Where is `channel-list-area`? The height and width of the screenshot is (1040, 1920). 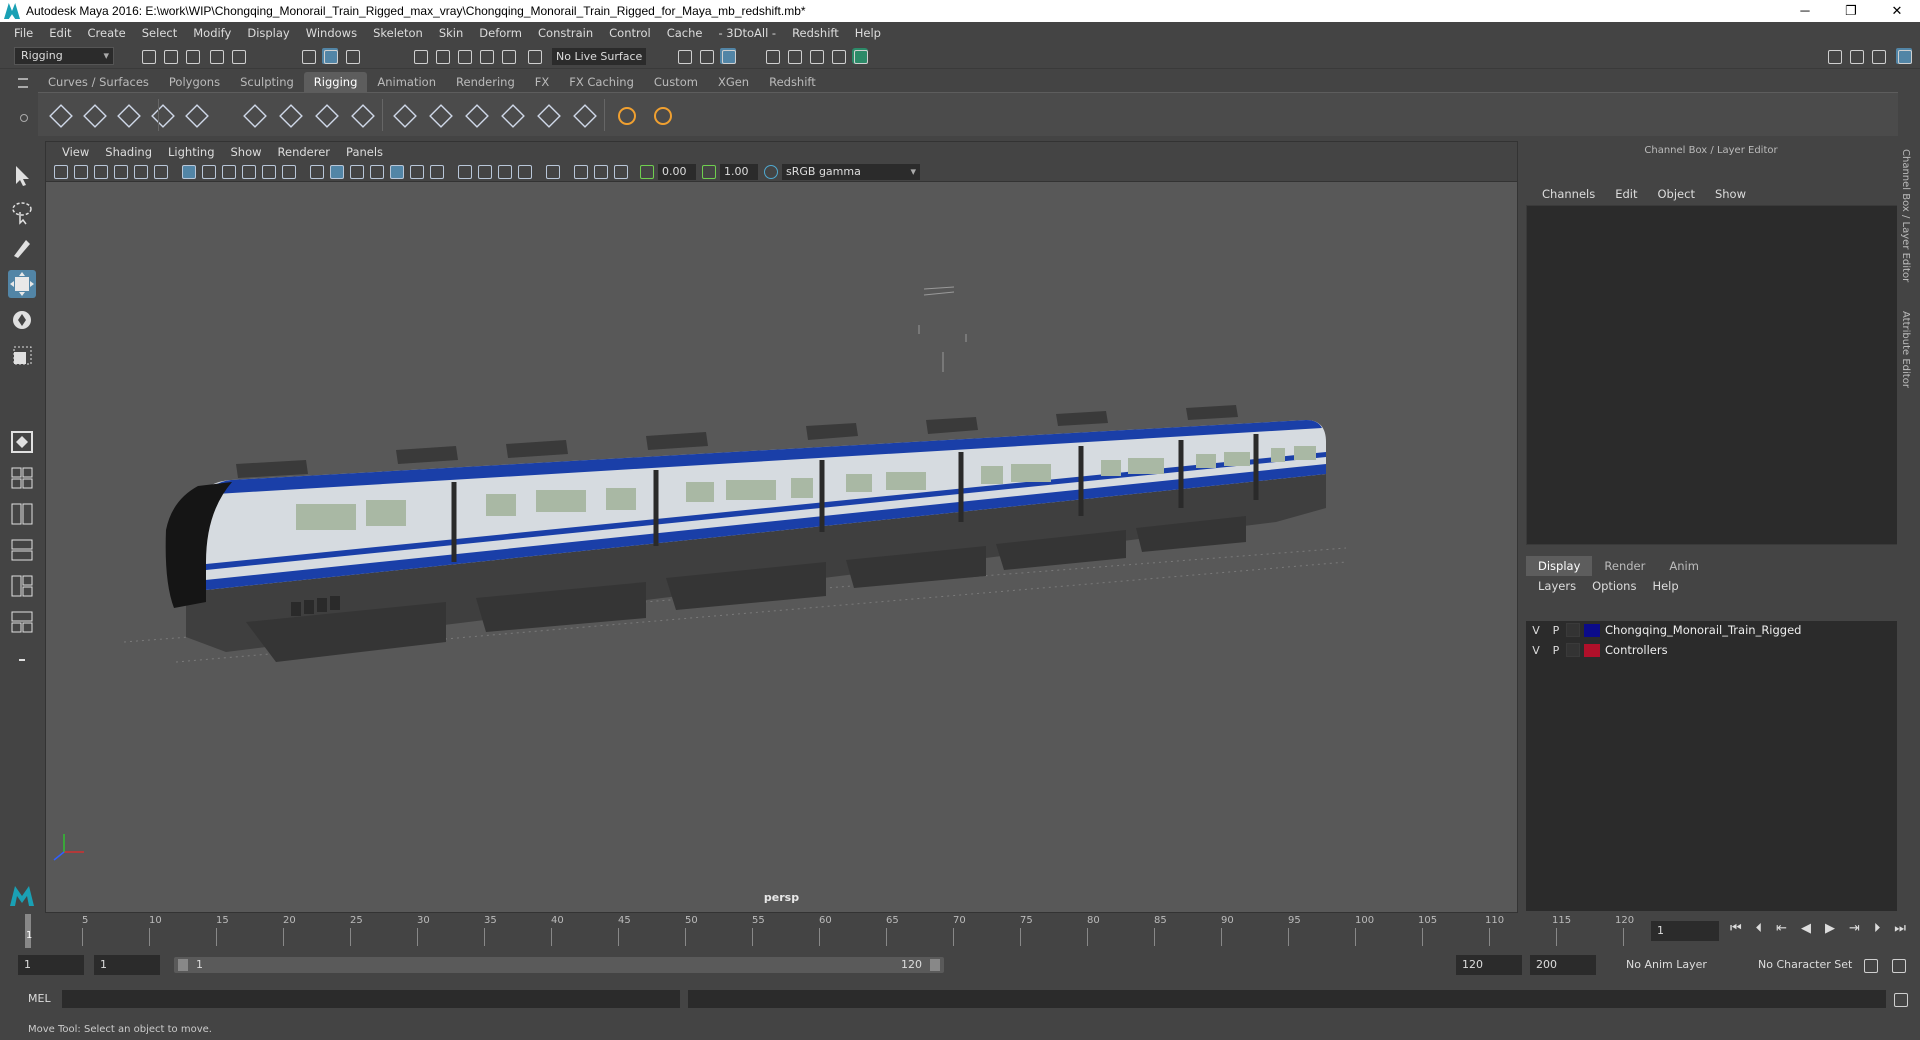 channel-list-area is located at coordinates (1712, 375).